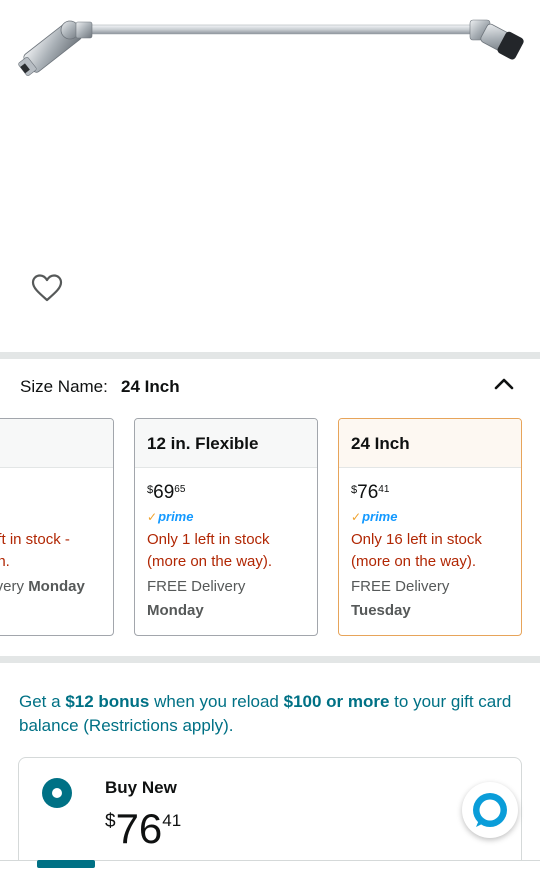  Describe the element at coordinates (166, 492) in the screenshot. I see `option-price: $6965` at that location.